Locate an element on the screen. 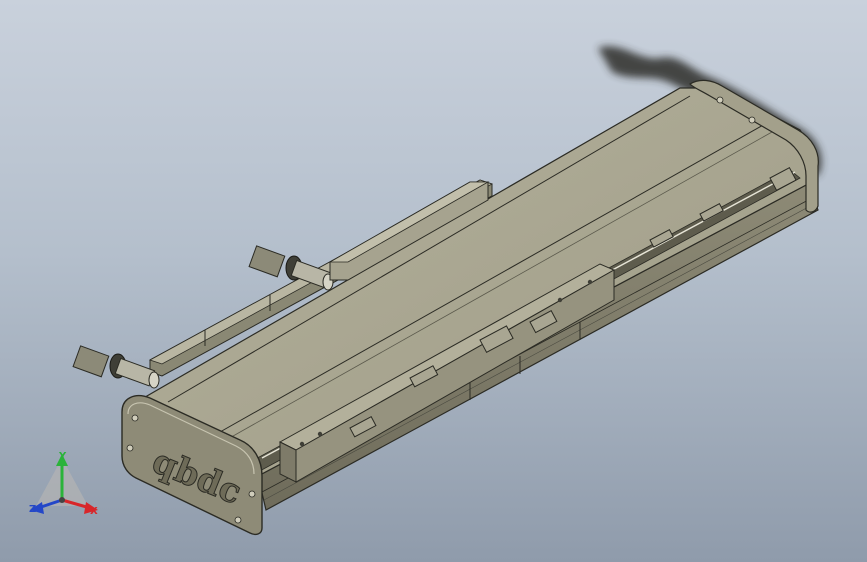  x-axis-label: X is located at coordinates (94, 511).